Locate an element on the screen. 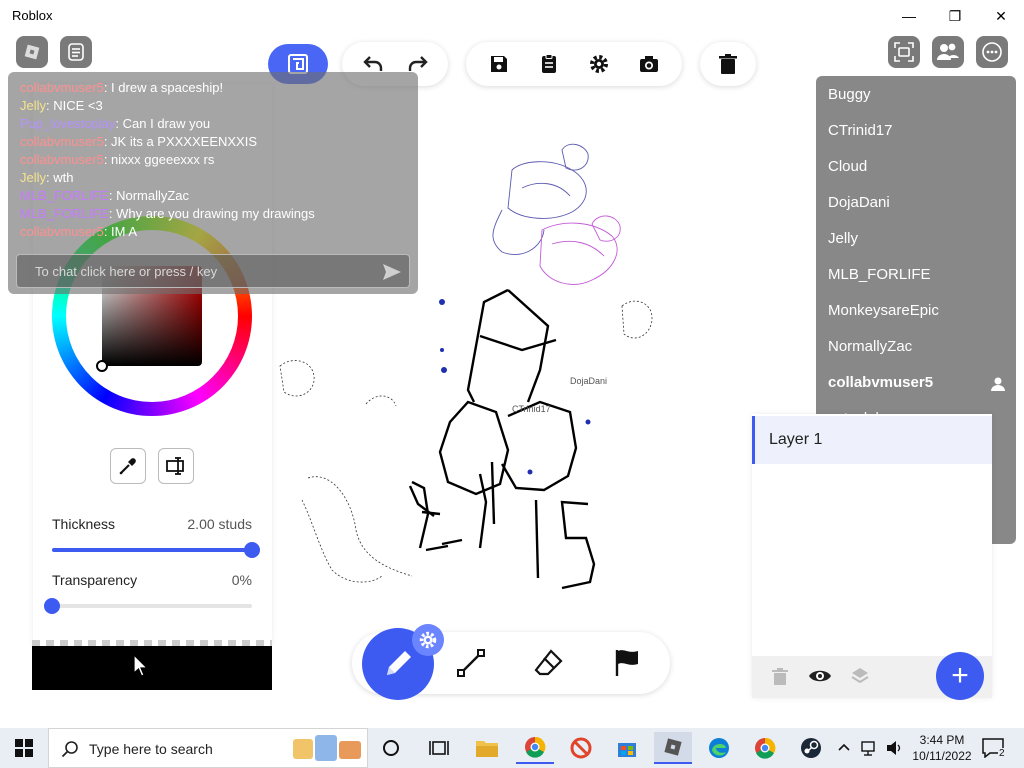  start-button is located at coordinates (24, 748).